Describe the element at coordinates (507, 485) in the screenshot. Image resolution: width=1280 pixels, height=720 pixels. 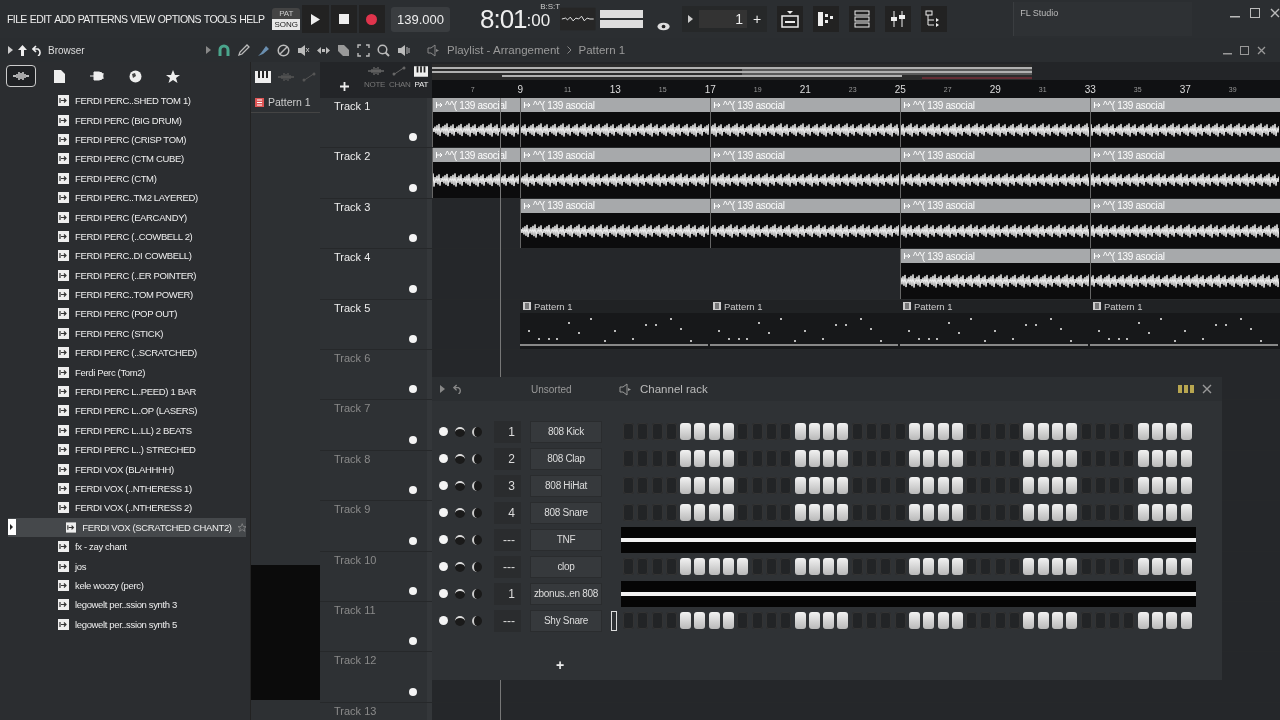
I see `mixer-track-field: 3` at that location.